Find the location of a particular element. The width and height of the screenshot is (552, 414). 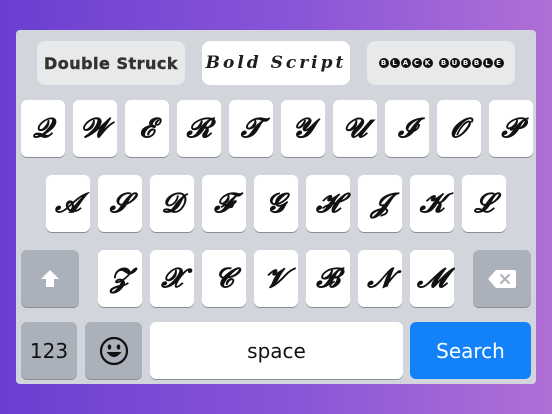

numbers-key: 123 is located at coordinates (49, 350).